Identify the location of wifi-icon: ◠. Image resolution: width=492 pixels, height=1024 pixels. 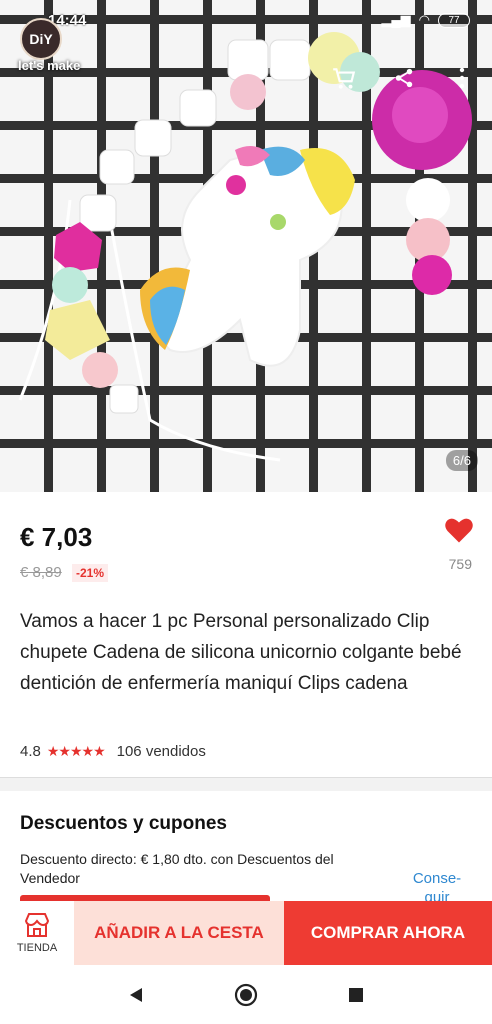
(424, 19).